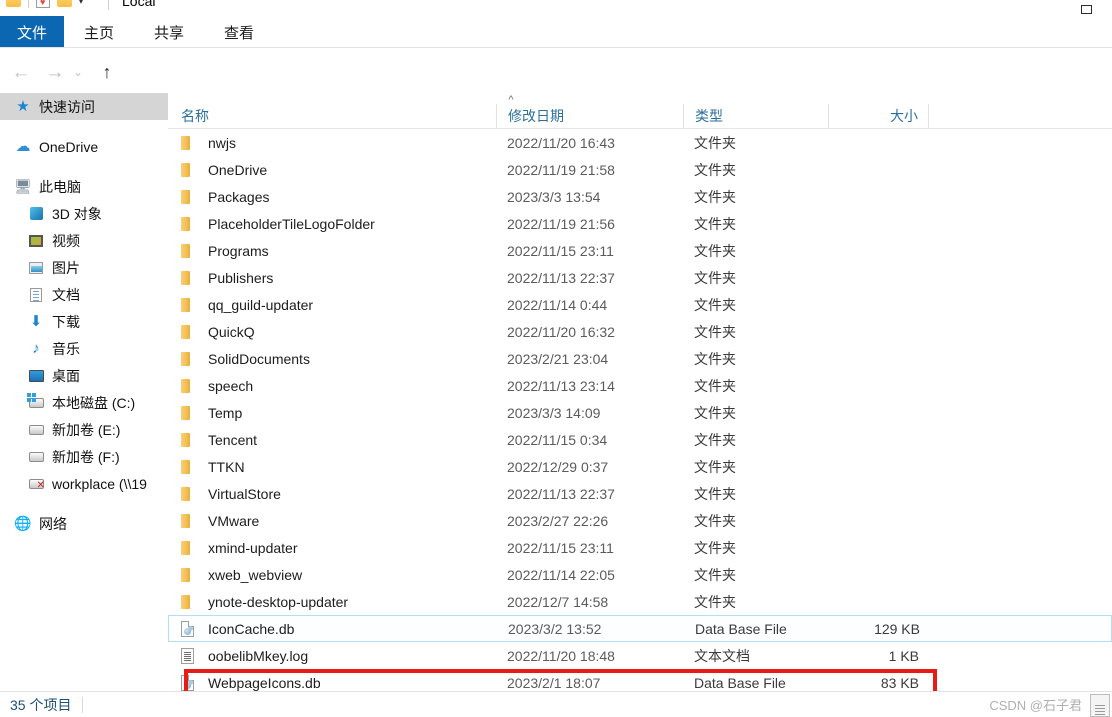 The height and width of the screenshot is (717, 1112). What do you see at coordinates (332, 494) in the screenshot?
I see `cell-name: VirtualStore` at bounding box center [332, 494].